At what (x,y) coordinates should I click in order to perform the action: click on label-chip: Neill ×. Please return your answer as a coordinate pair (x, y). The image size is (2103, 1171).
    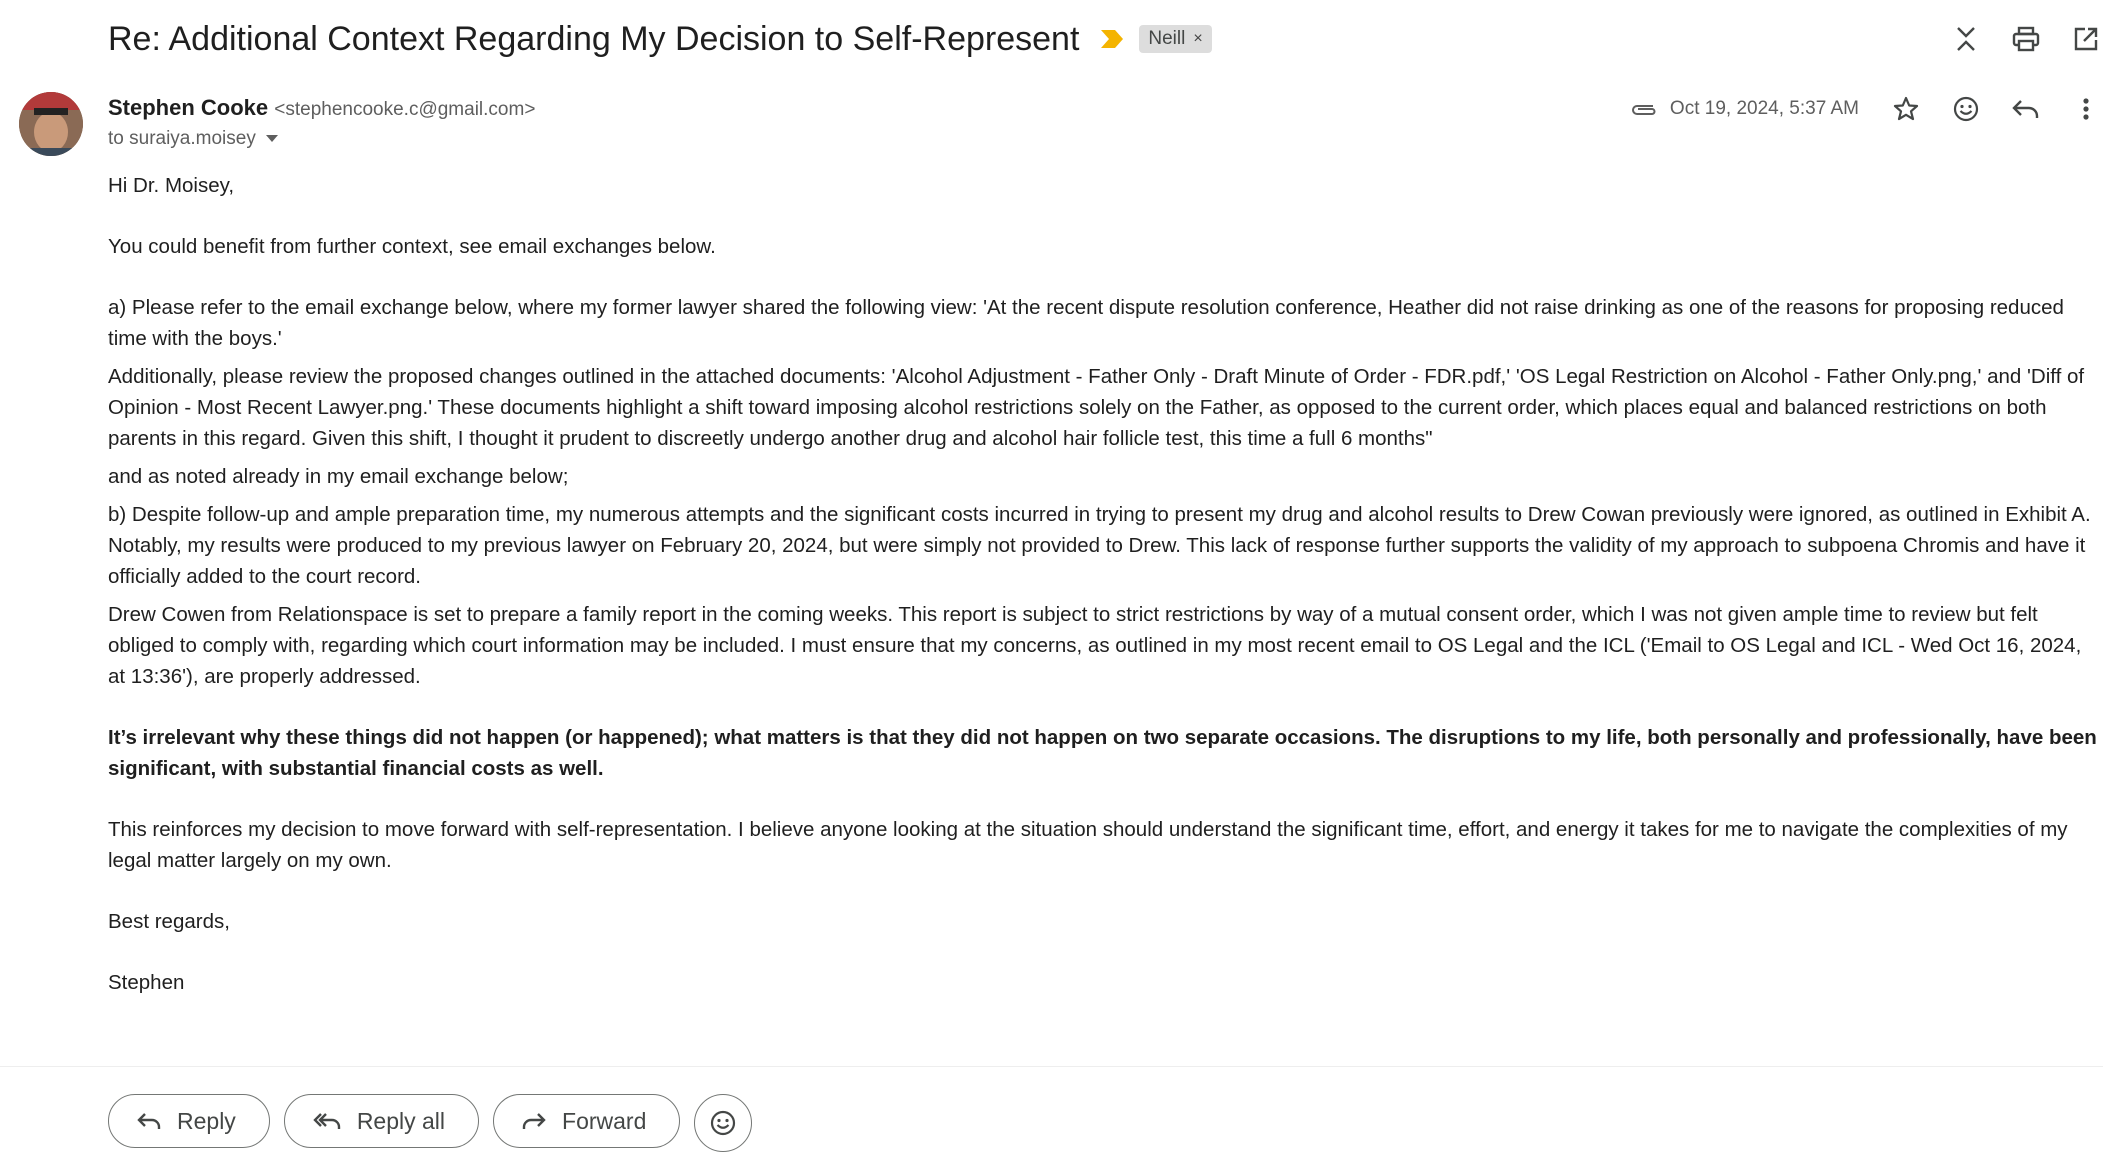
    Looking at the image, I should click on (1175, 39).